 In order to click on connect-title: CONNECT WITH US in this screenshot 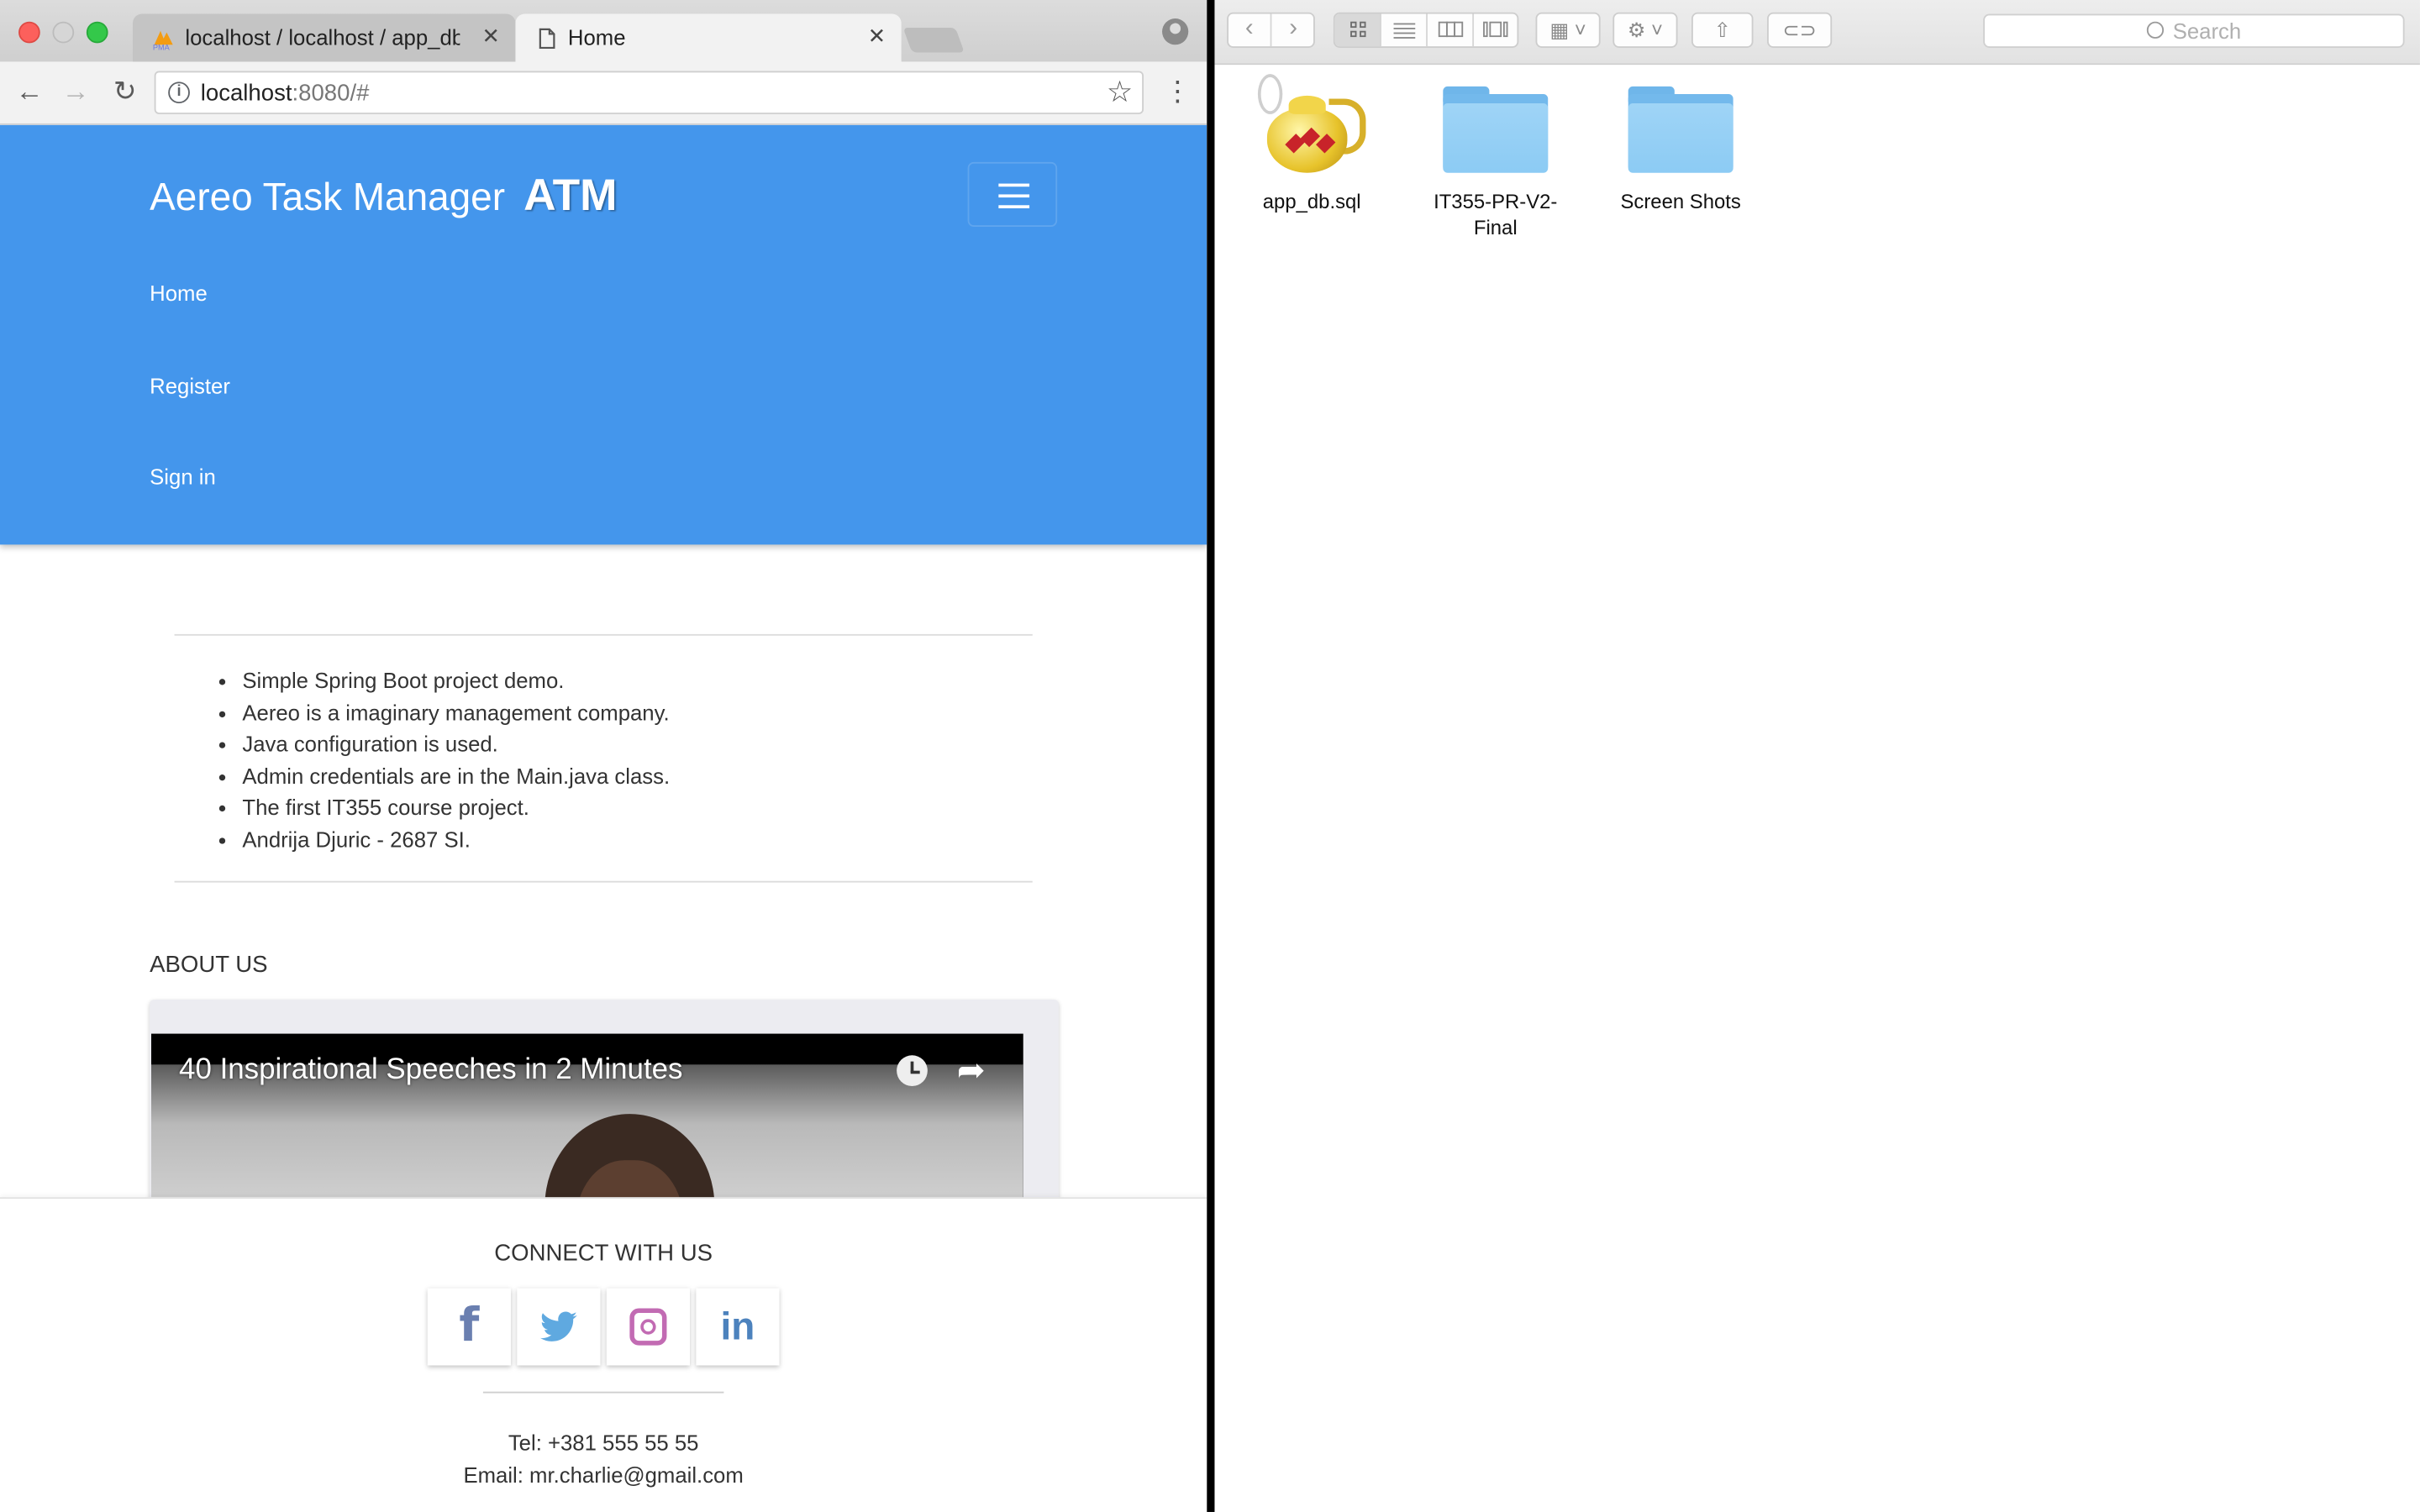, I will do `click(603, 1253)`.